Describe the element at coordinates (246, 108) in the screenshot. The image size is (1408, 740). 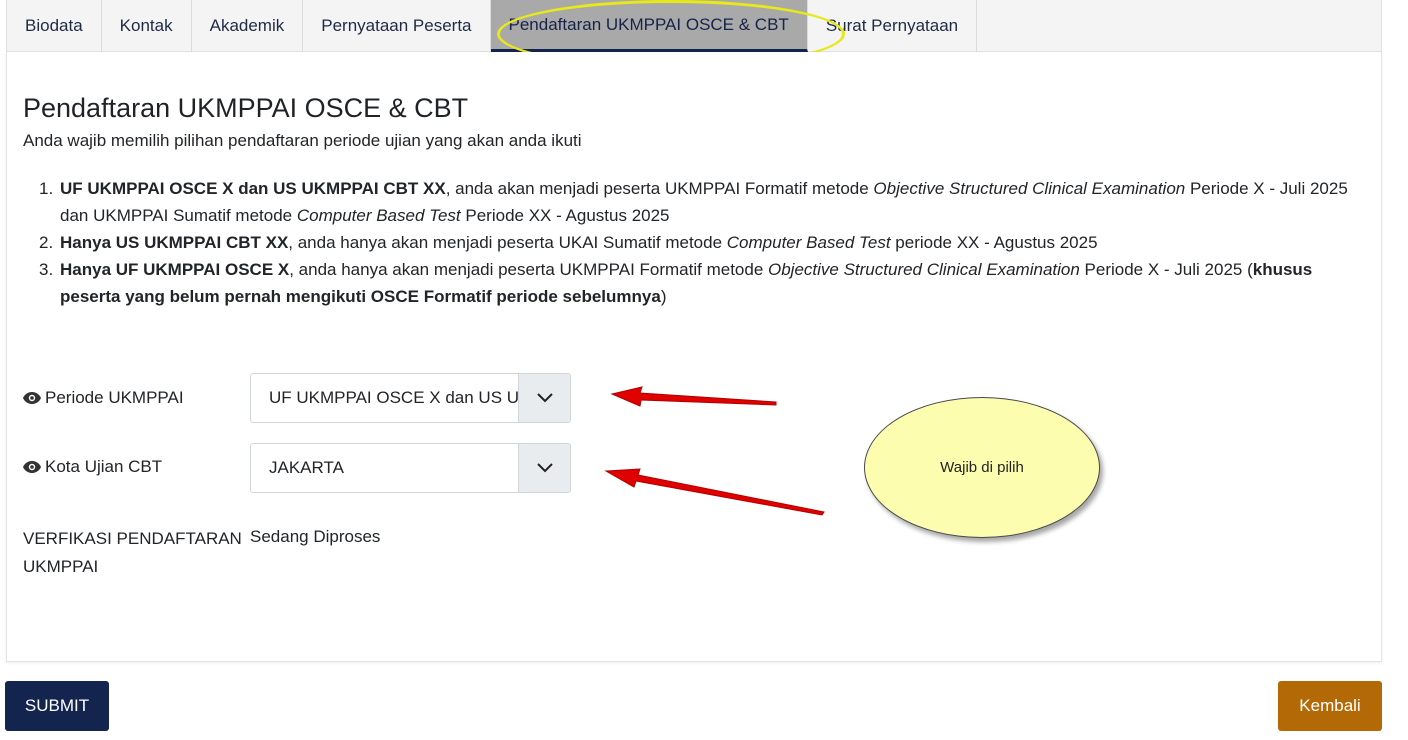
I see `page-title: Pendaftaran UKMPPAI OSCE & CBT` at that location.